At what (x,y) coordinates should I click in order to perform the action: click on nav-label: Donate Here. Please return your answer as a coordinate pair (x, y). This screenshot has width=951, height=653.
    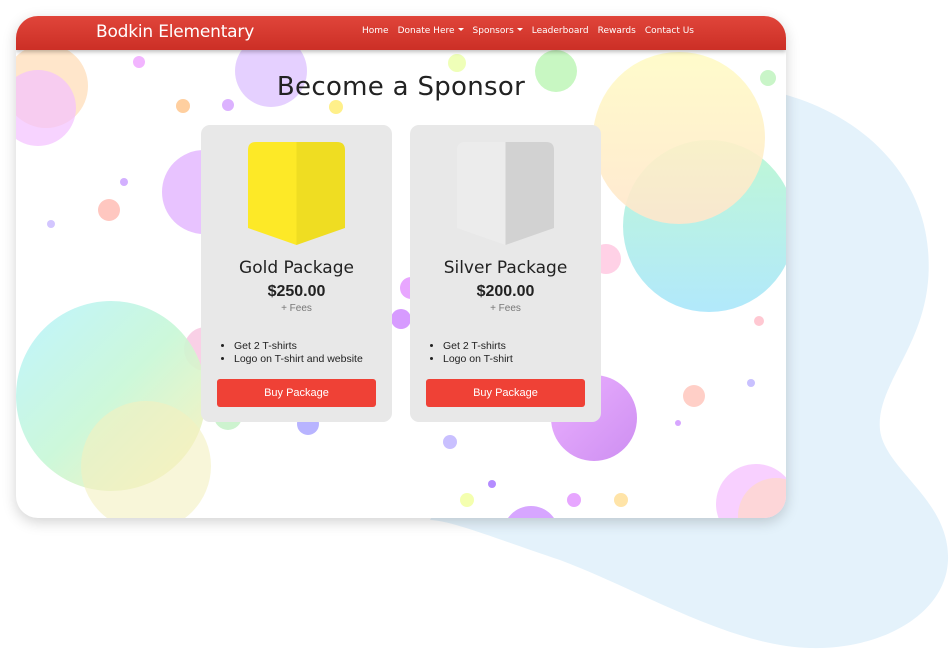
    Looking at the image, I should click on (426, 31).